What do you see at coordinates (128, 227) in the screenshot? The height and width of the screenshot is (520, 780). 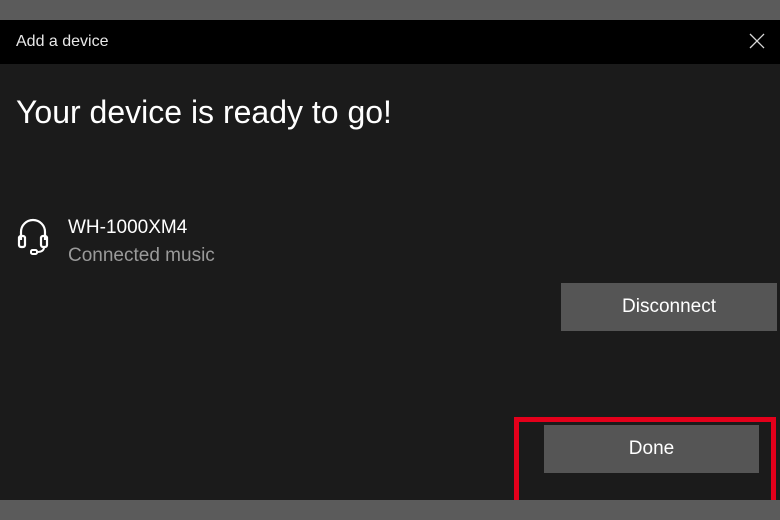 I see `device-name: WH-1000XM4` at bounding box center [128, 227].